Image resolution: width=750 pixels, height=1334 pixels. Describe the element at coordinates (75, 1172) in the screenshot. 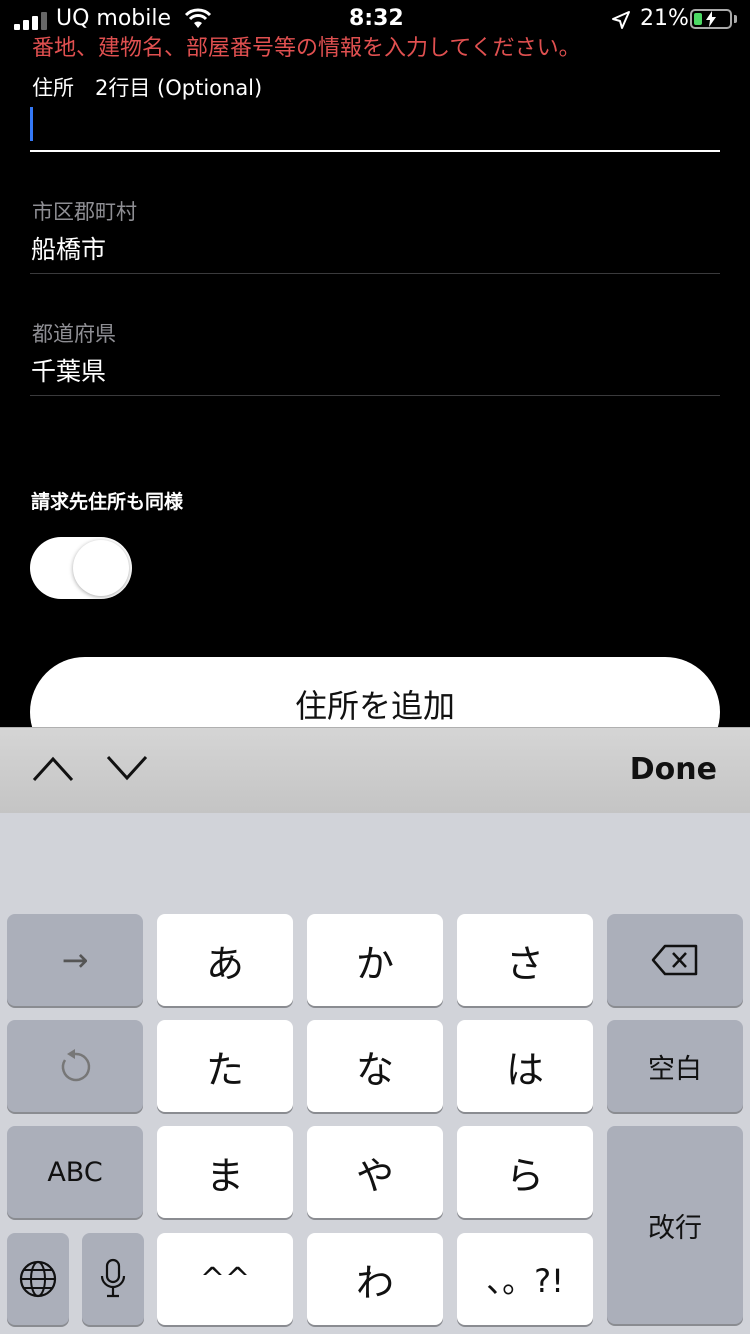

I see `abc-key: ABC` at that location.